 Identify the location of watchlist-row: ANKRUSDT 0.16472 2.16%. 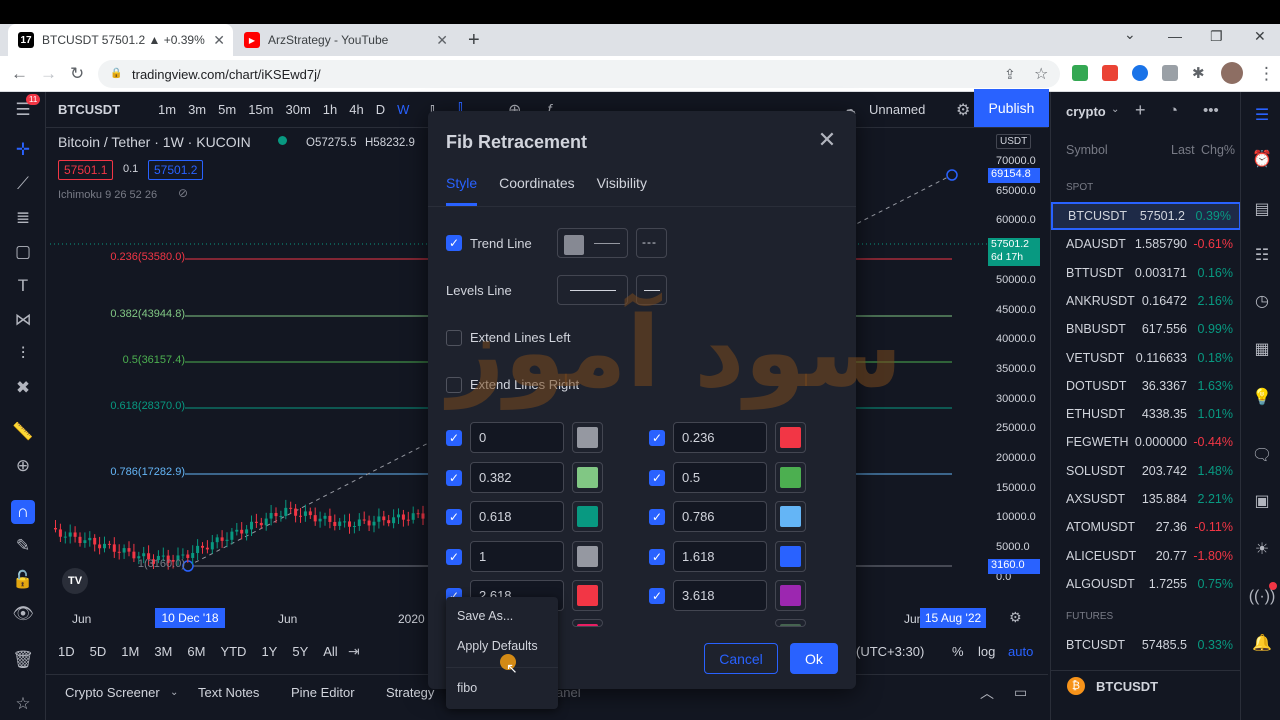
(1146, 301).